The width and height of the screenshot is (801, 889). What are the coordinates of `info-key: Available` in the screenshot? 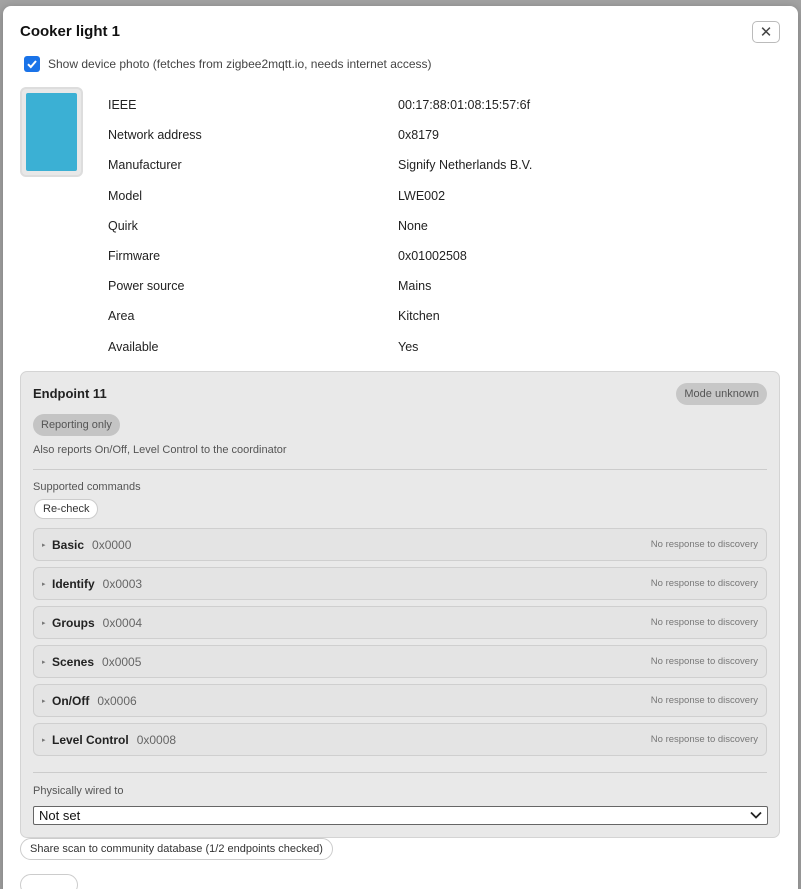 It's located at (133, 346).